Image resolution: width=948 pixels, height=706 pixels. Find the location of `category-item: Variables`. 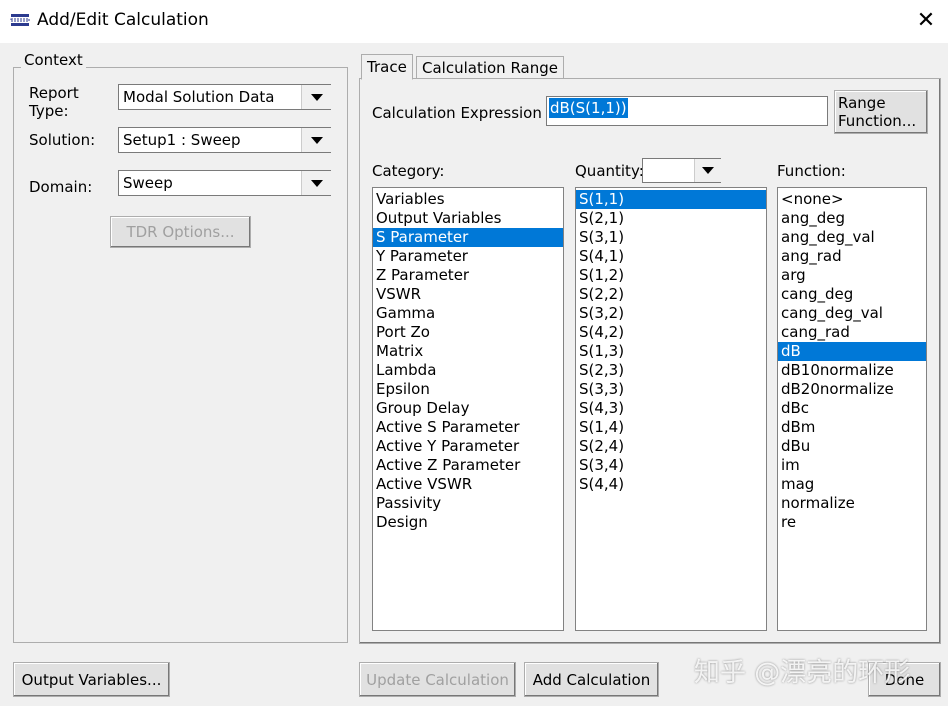

category-item: Variables is located at coordinates (468, 199).